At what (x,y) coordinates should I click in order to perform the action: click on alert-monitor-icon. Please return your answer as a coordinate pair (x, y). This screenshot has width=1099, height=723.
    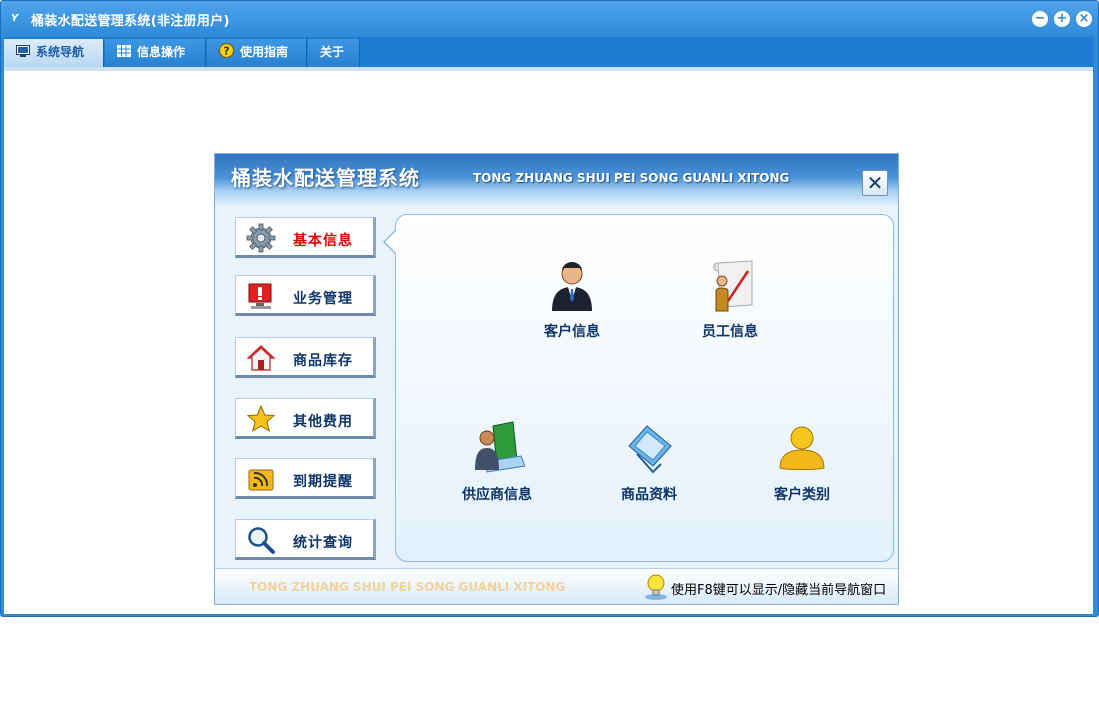
    Looking at the image, I should click on (260, 296).